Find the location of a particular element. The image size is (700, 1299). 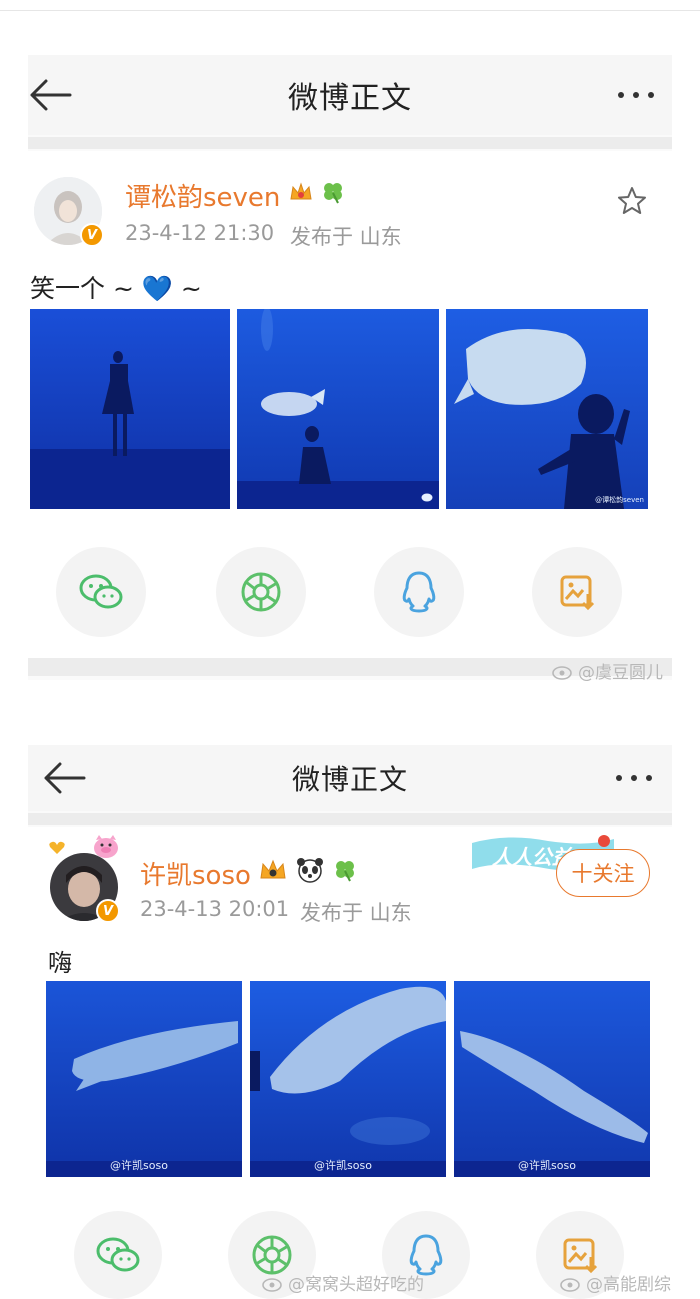

post-image-2: @许凯soso is located at coordinates (348, 1079).